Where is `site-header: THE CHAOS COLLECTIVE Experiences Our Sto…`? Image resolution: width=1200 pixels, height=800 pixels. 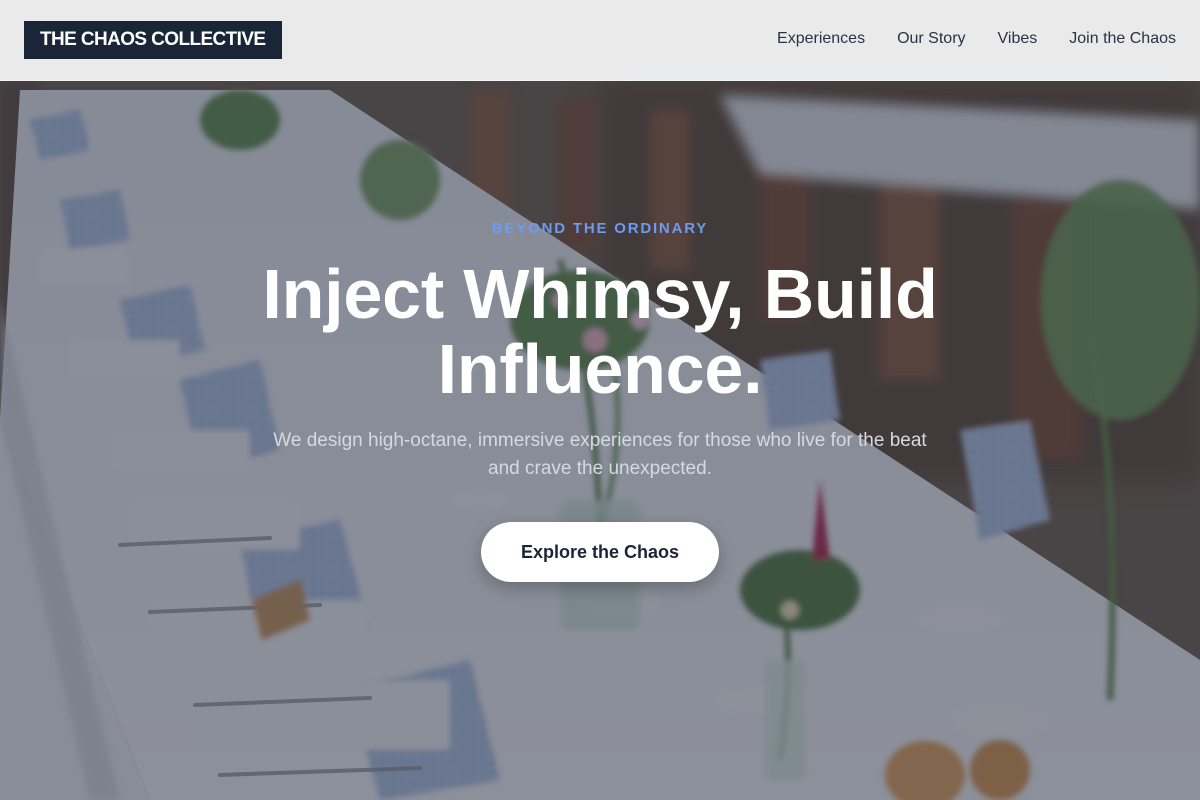 site-header: THE CHAOS COLLECTIVE Experiences Our Sto… is located at coordinates (600, 40).